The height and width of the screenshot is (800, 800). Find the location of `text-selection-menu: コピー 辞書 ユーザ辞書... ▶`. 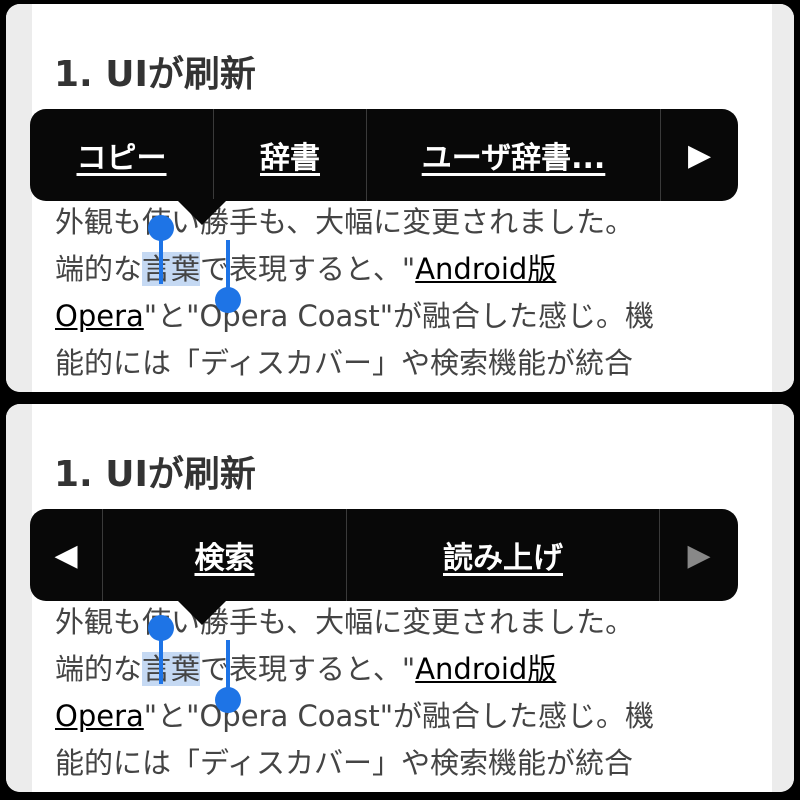

text-selection-menu: コピー 辞書 ユーザ辞書... ▶ is located at coordinates (384, 155).